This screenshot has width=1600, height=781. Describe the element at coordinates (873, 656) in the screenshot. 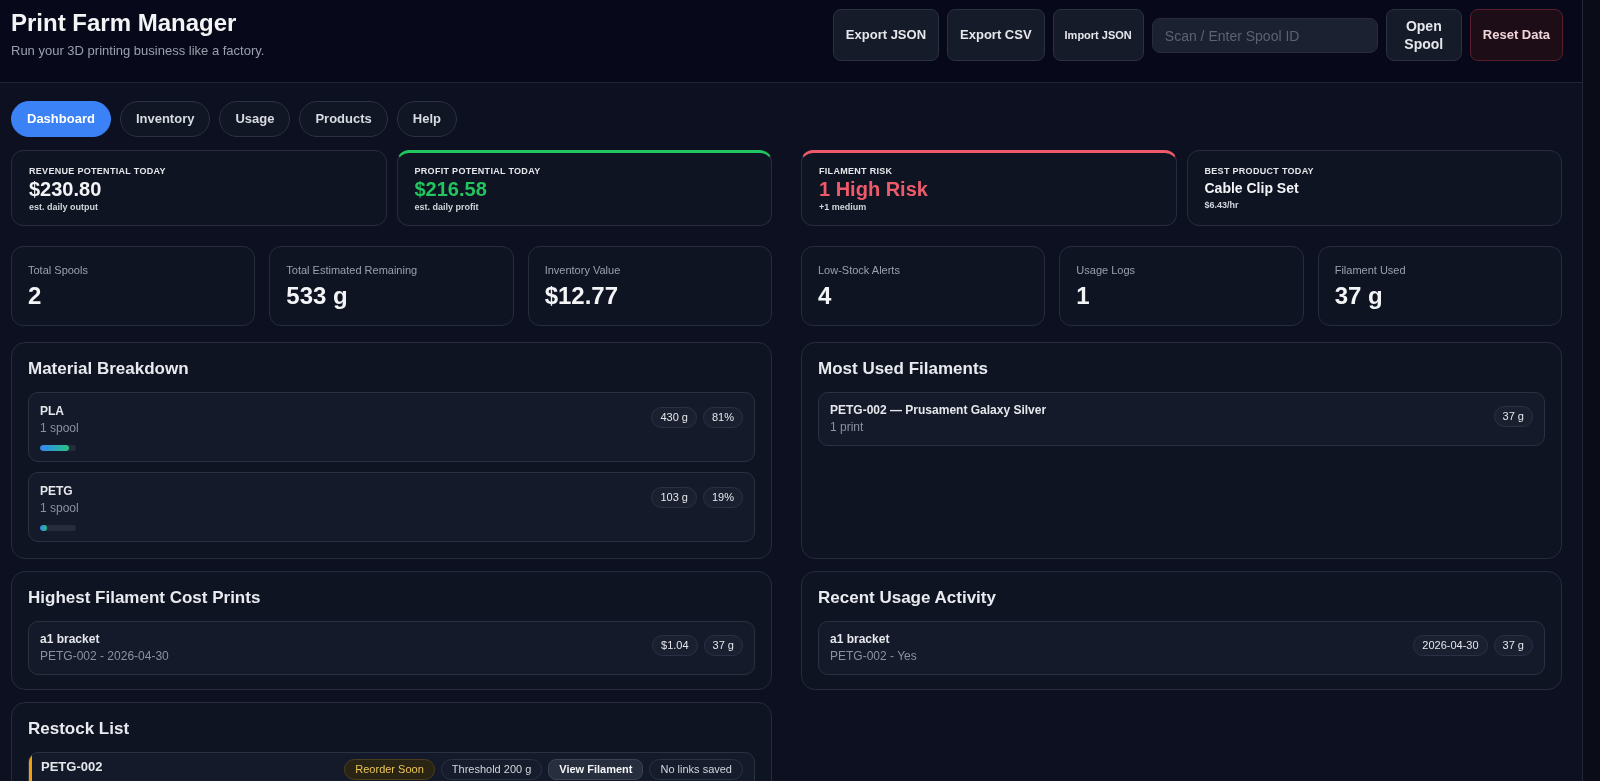

I see `item-subtitle: PETG-002 - Yes` at that location.